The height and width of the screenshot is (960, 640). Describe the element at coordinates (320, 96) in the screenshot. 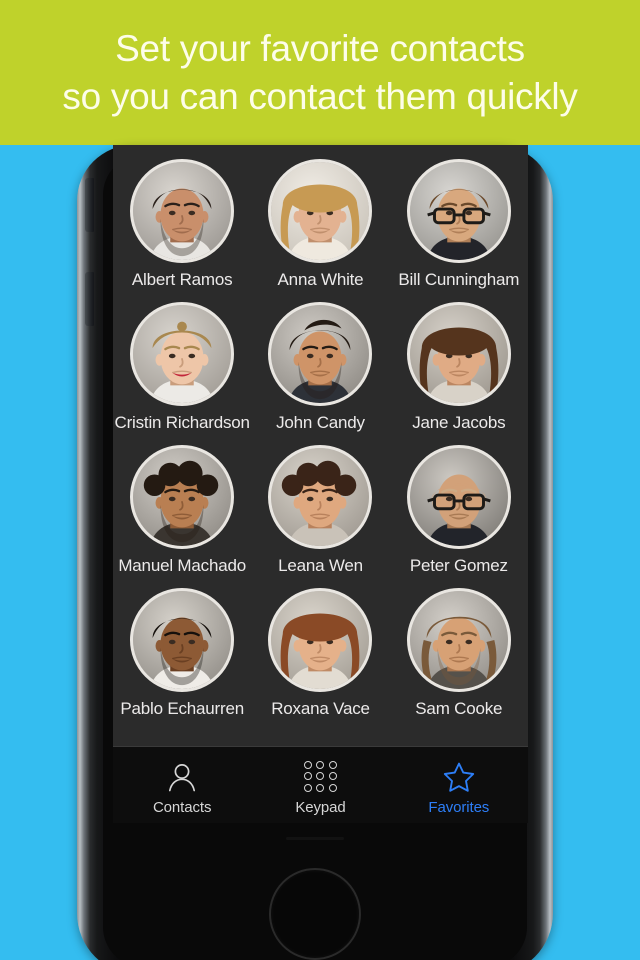

I see `promo-headline-line-2: so you can contact them quickly` at that location.